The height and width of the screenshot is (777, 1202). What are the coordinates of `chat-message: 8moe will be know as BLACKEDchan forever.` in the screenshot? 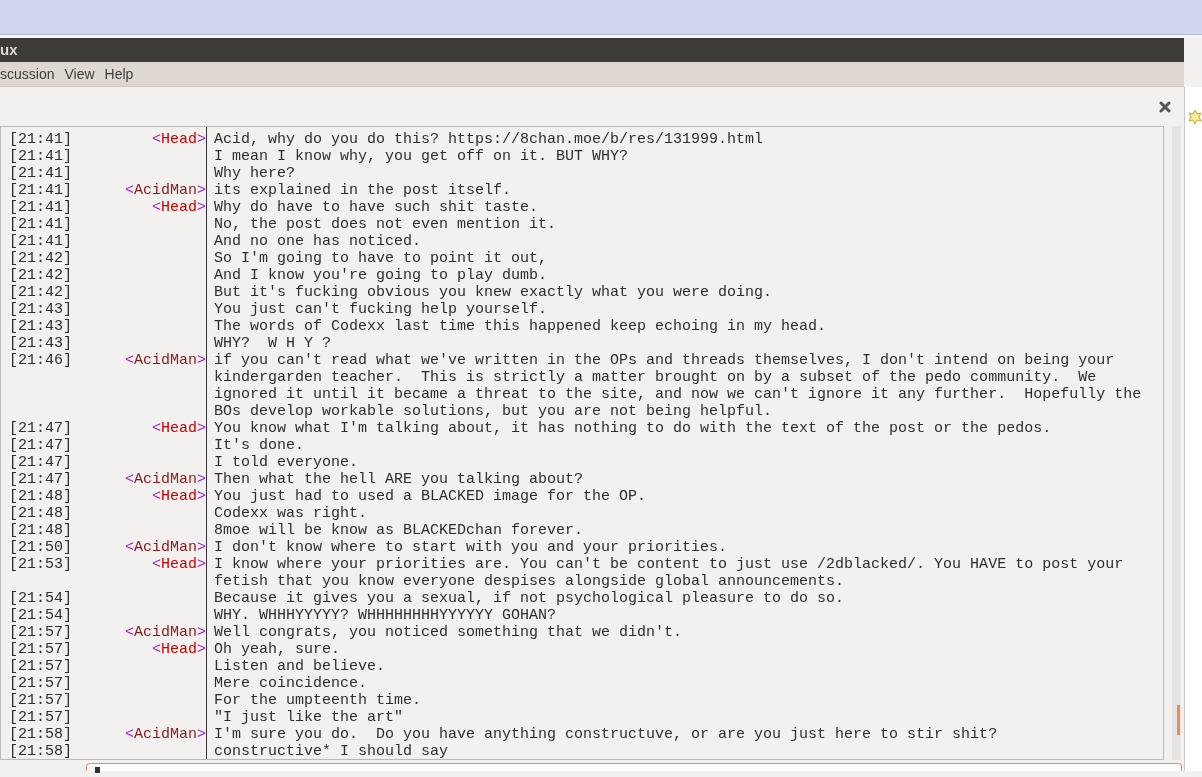 It's located at (399, 530).